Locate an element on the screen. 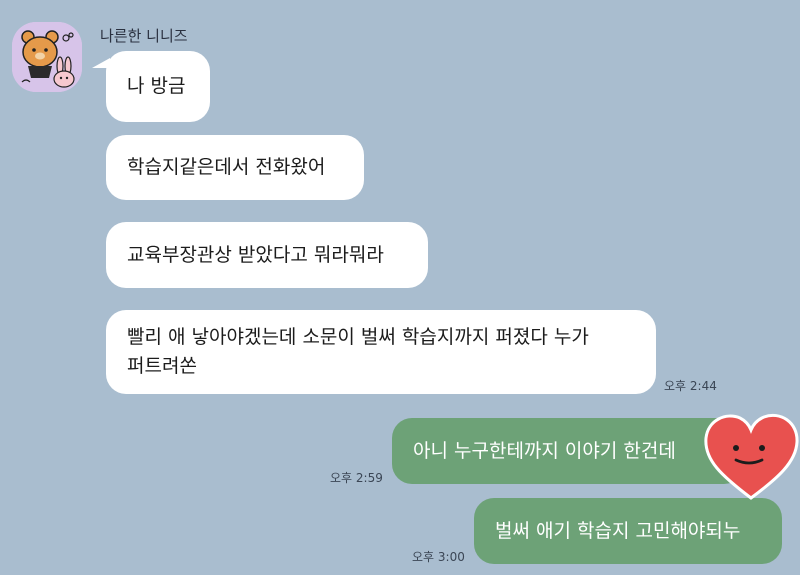  message-timestamp: 오후 2:59 is located at coordinates (356, 478).